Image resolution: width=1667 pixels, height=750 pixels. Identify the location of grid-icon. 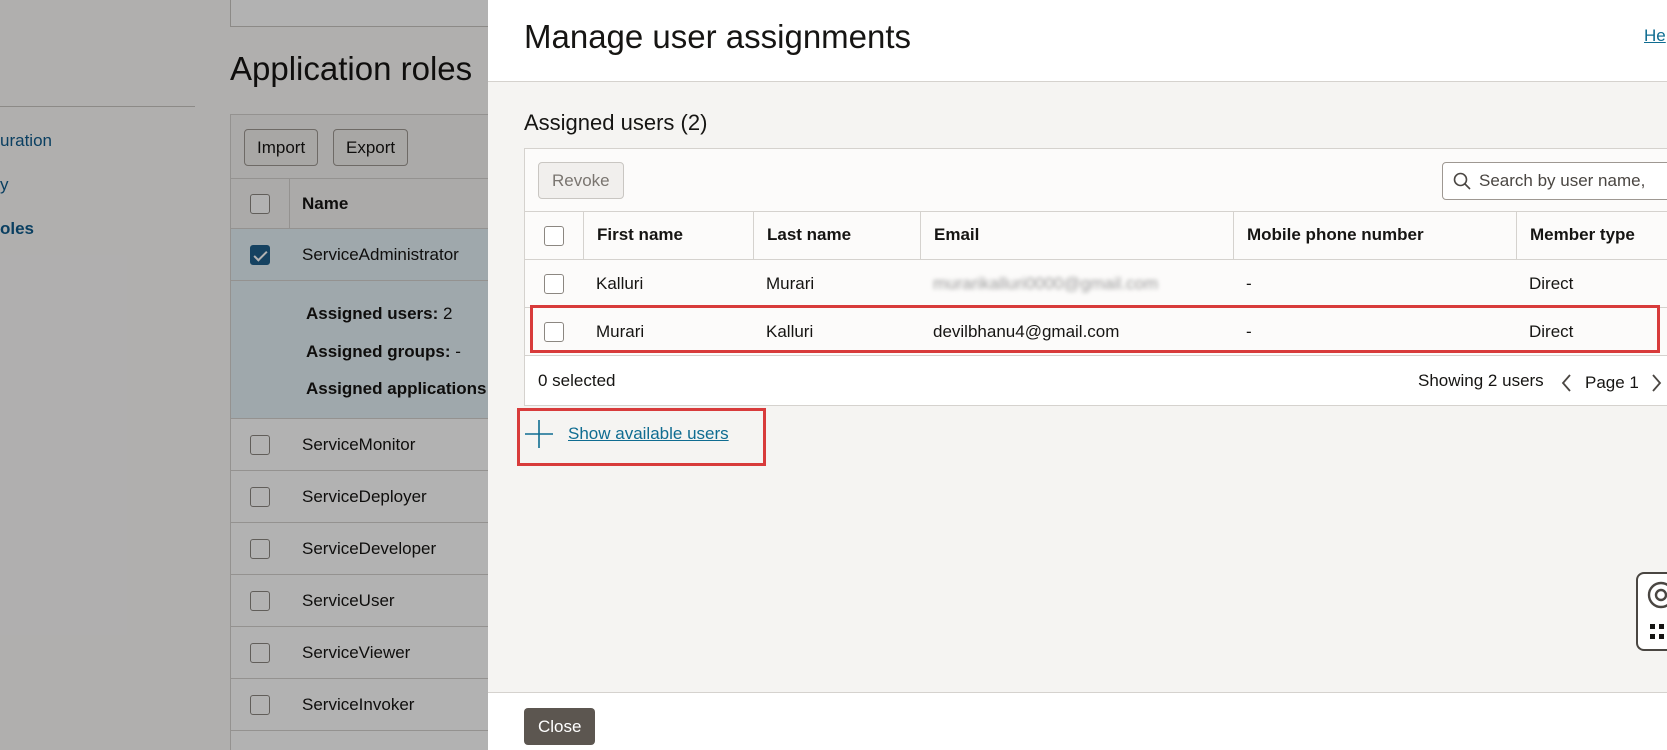
(1657, 631).